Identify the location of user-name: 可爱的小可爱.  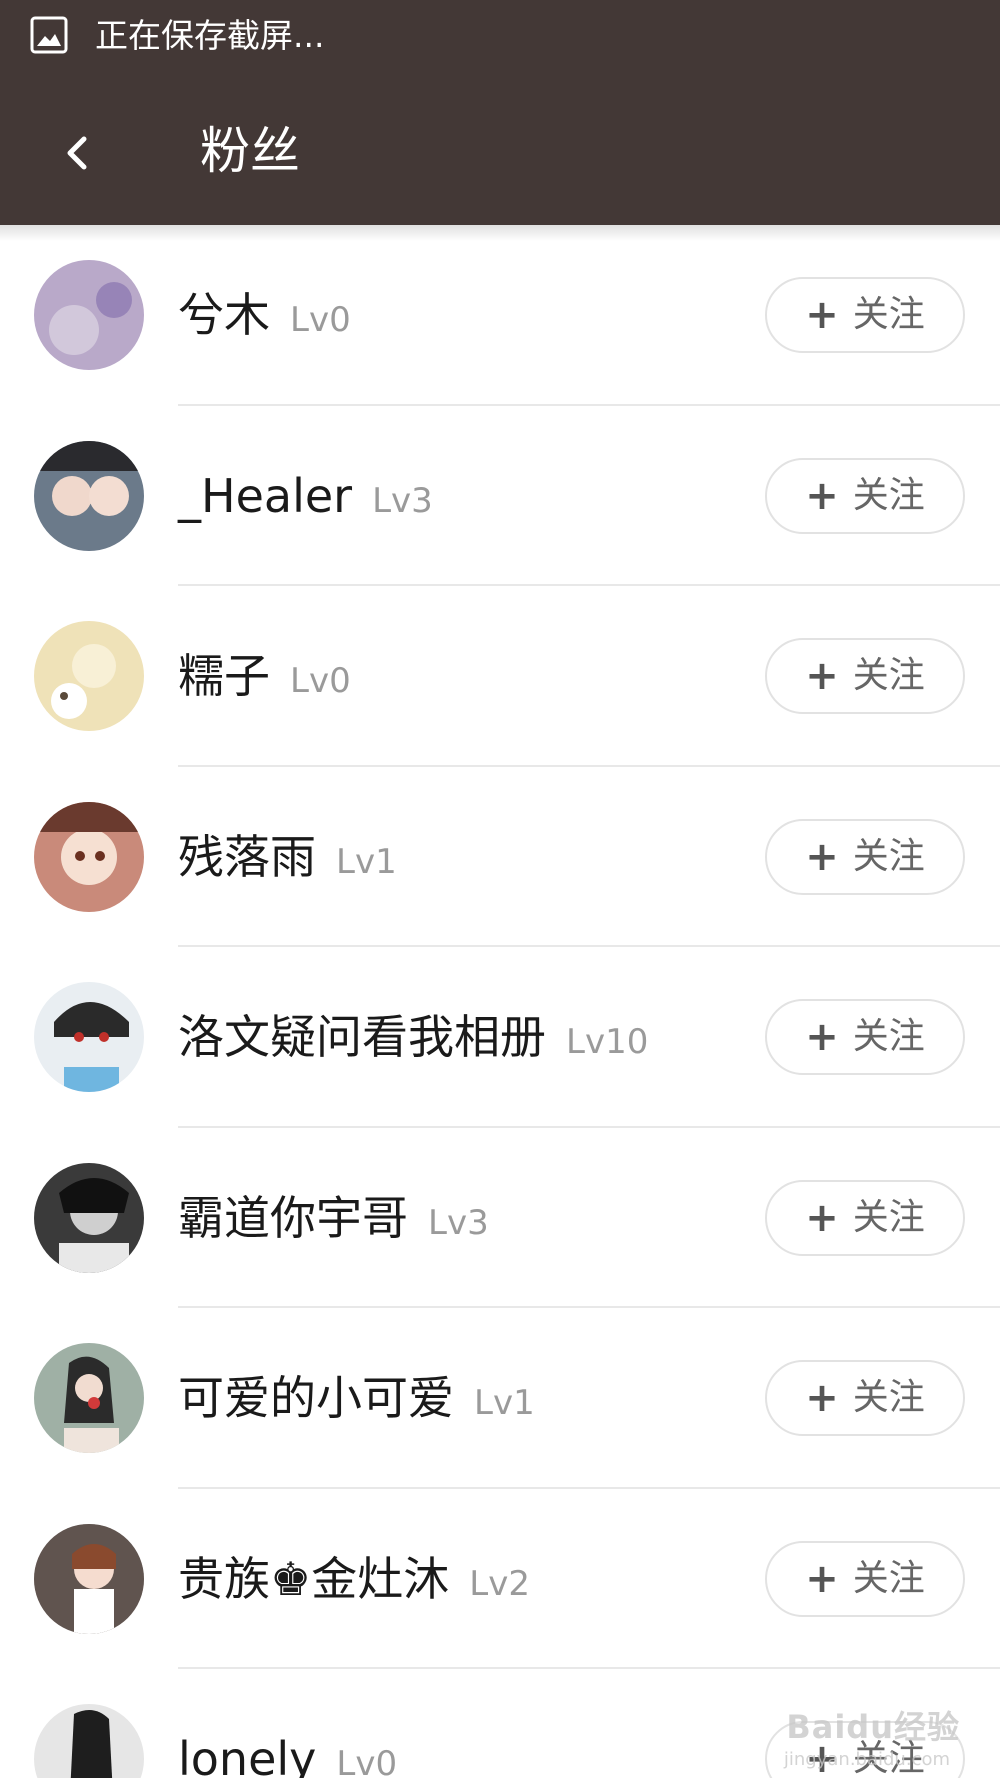
(316, 1398).